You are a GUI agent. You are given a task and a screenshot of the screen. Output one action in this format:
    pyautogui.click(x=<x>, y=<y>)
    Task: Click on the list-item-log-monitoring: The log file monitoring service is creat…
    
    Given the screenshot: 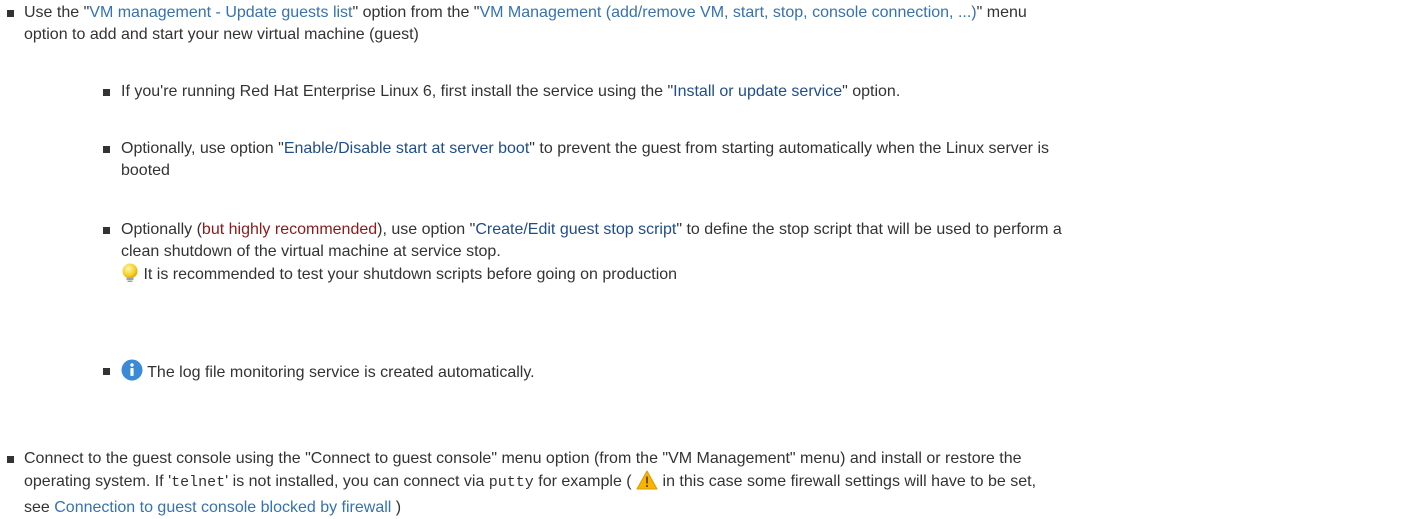 What is the action you would take?
    pyautogui.click(x=751, y=373)
    